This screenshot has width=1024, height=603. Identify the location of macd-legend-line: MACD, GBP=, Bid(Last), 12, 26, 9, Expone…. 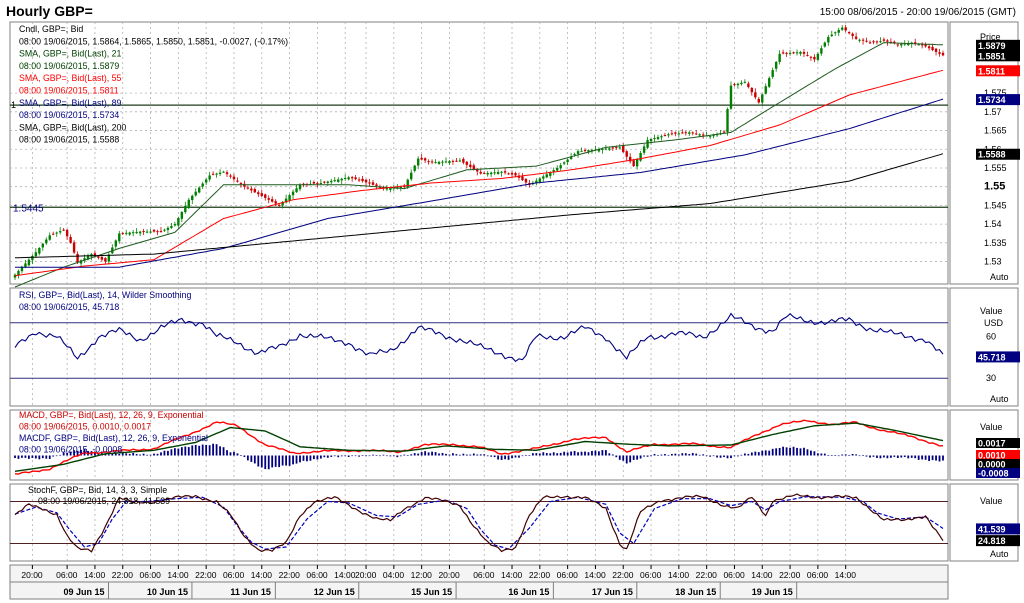
(111, 415).